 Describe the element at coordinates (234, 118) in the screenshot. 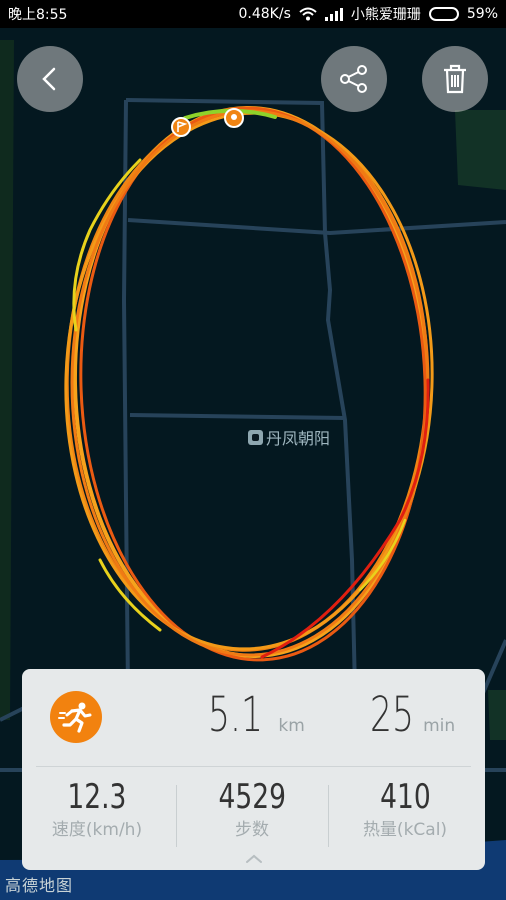

I see `route-end-marker` at that location.